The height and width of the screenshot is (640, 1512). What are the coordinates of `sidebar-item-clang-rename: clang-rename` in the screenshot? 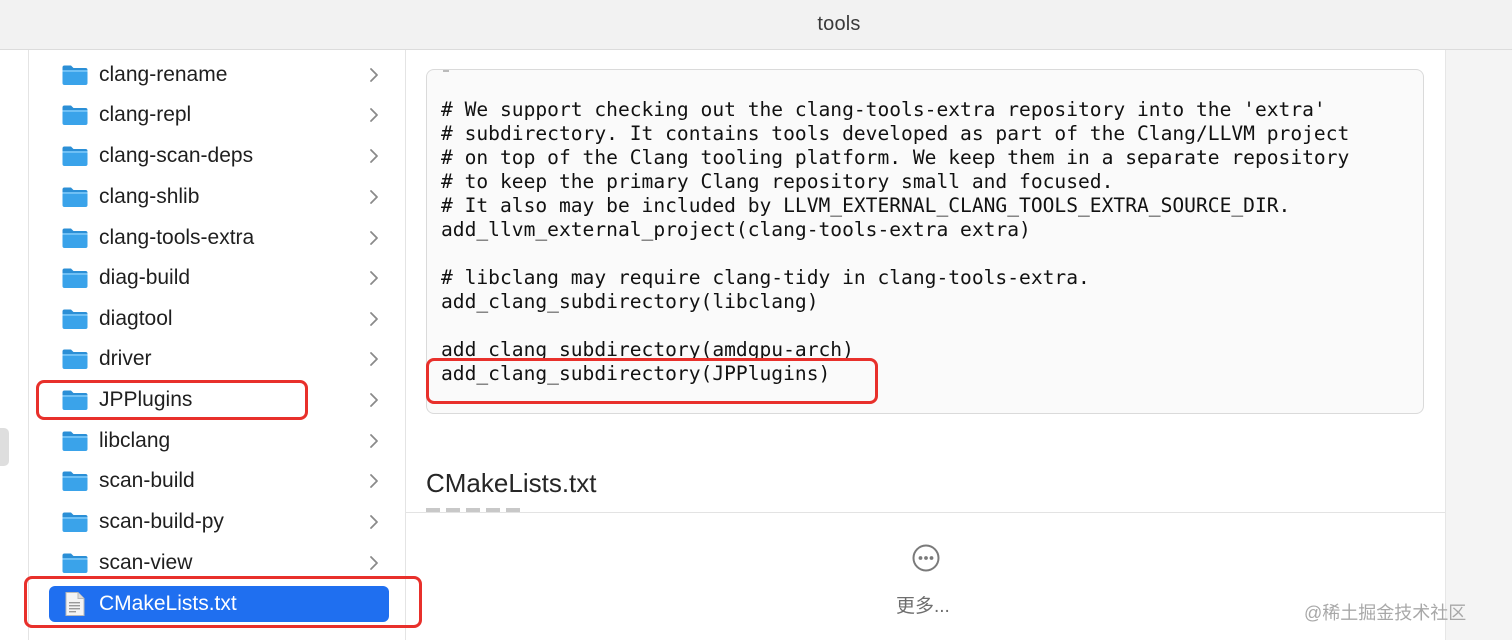 It's located at (219, 75).